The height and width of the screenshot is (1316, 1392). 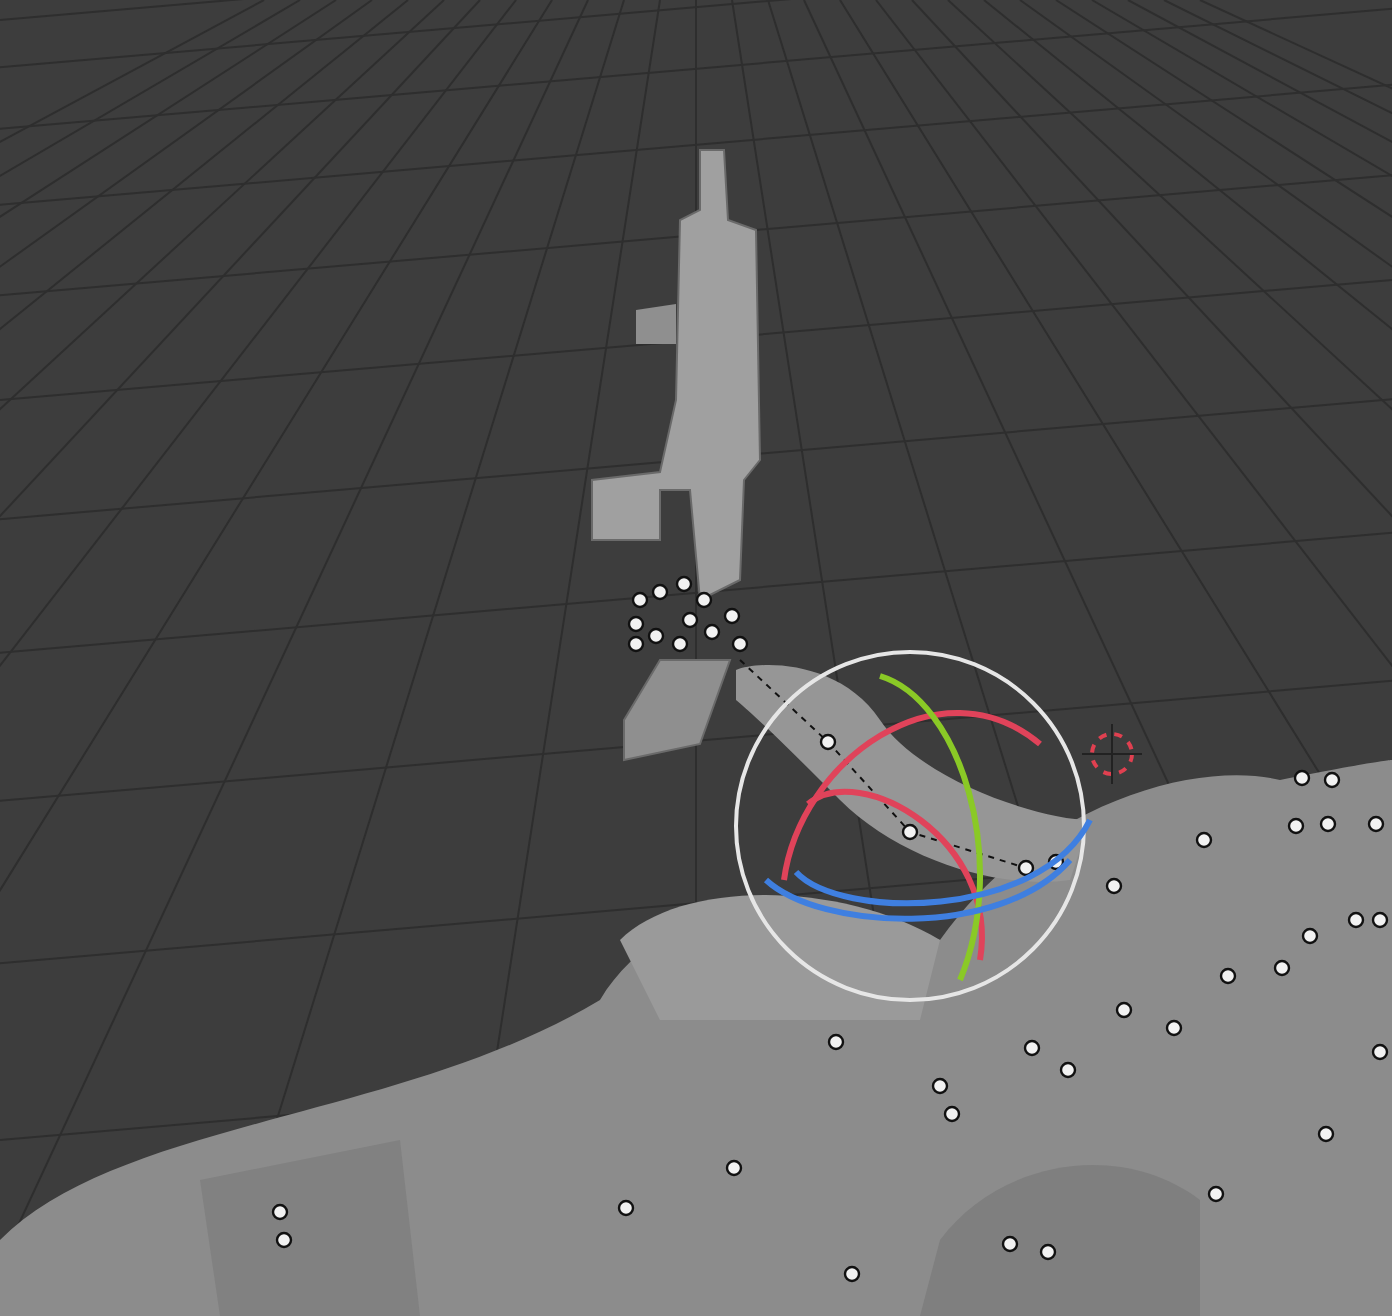 What do you see at coordinates (913, 826) in the screenshot?
I see `rotate-gizmo-drawing` at bounding box center [913, 826].